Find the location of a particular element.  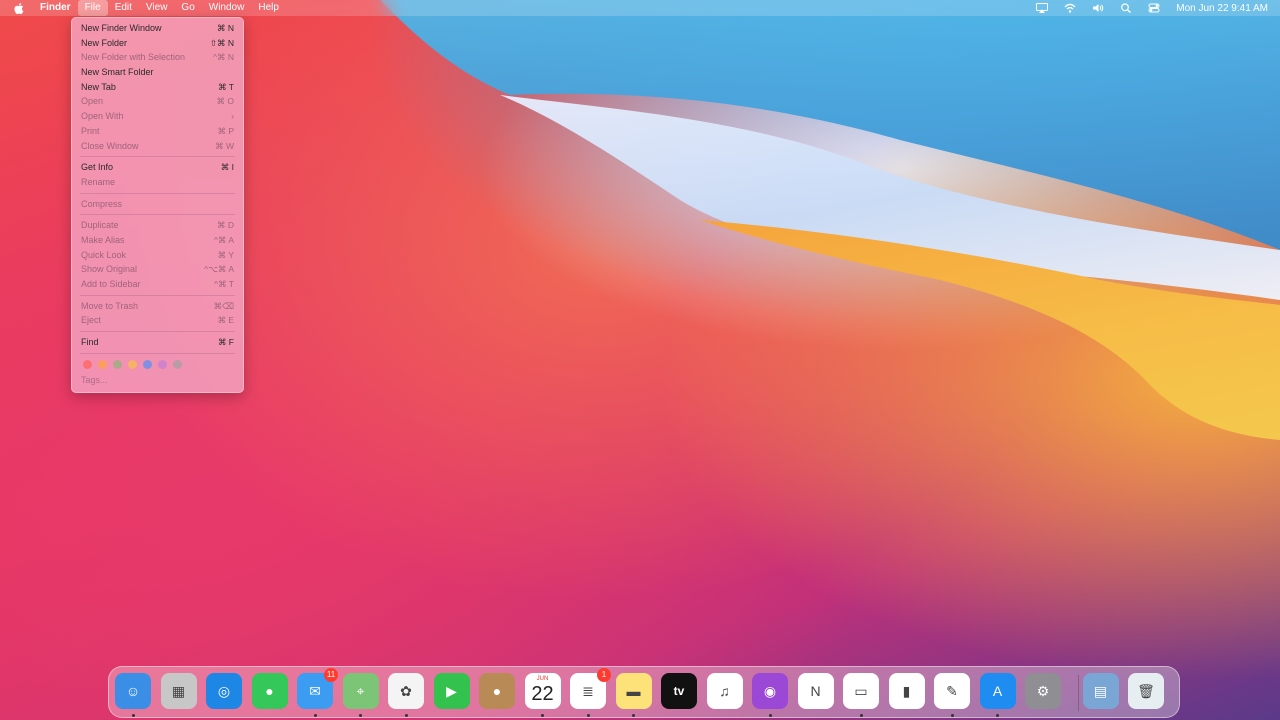

dock-icon-glyph: ▮ is located at coordinates (906, 690).